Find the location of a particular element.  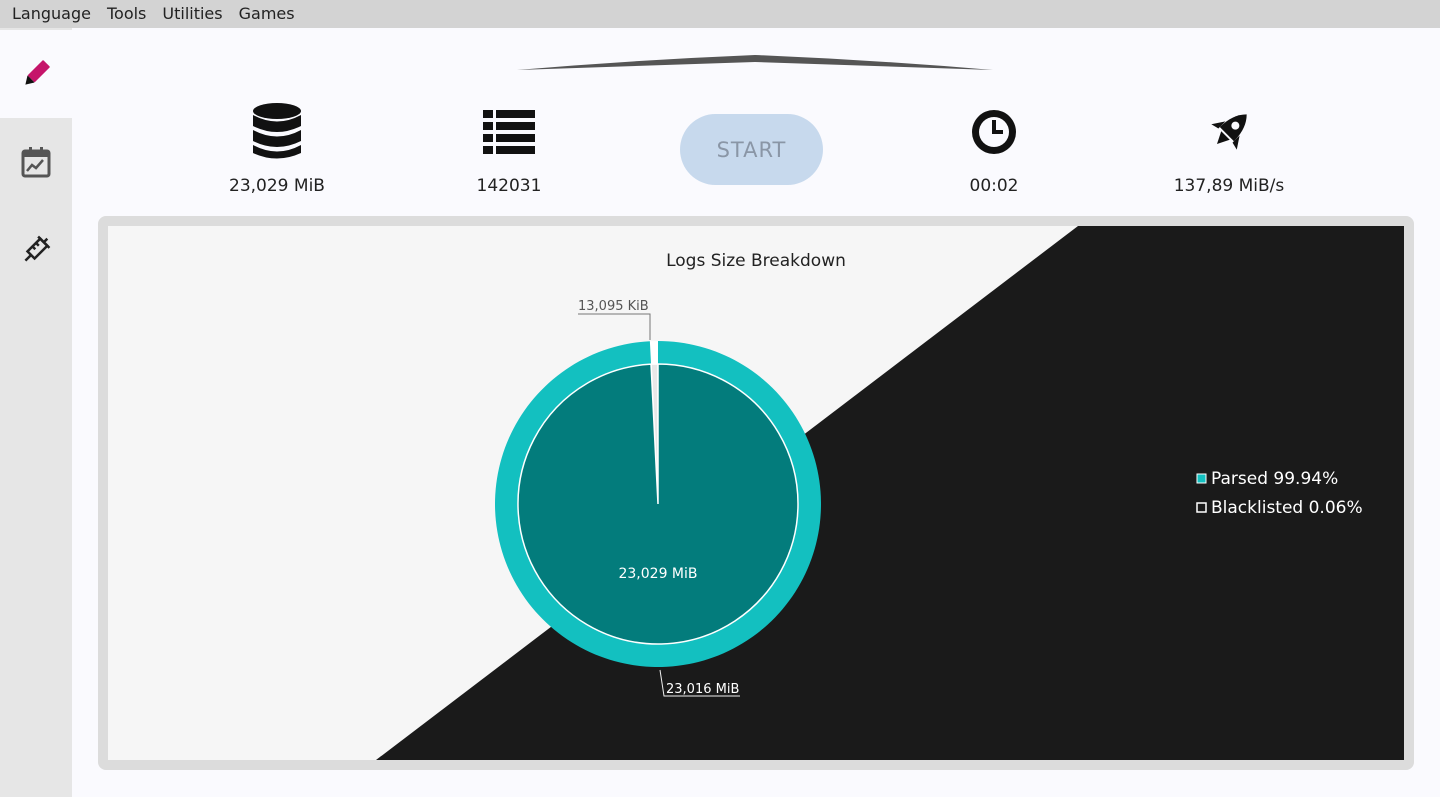

menu-tools: Tools is located at coordinates (126, 14).